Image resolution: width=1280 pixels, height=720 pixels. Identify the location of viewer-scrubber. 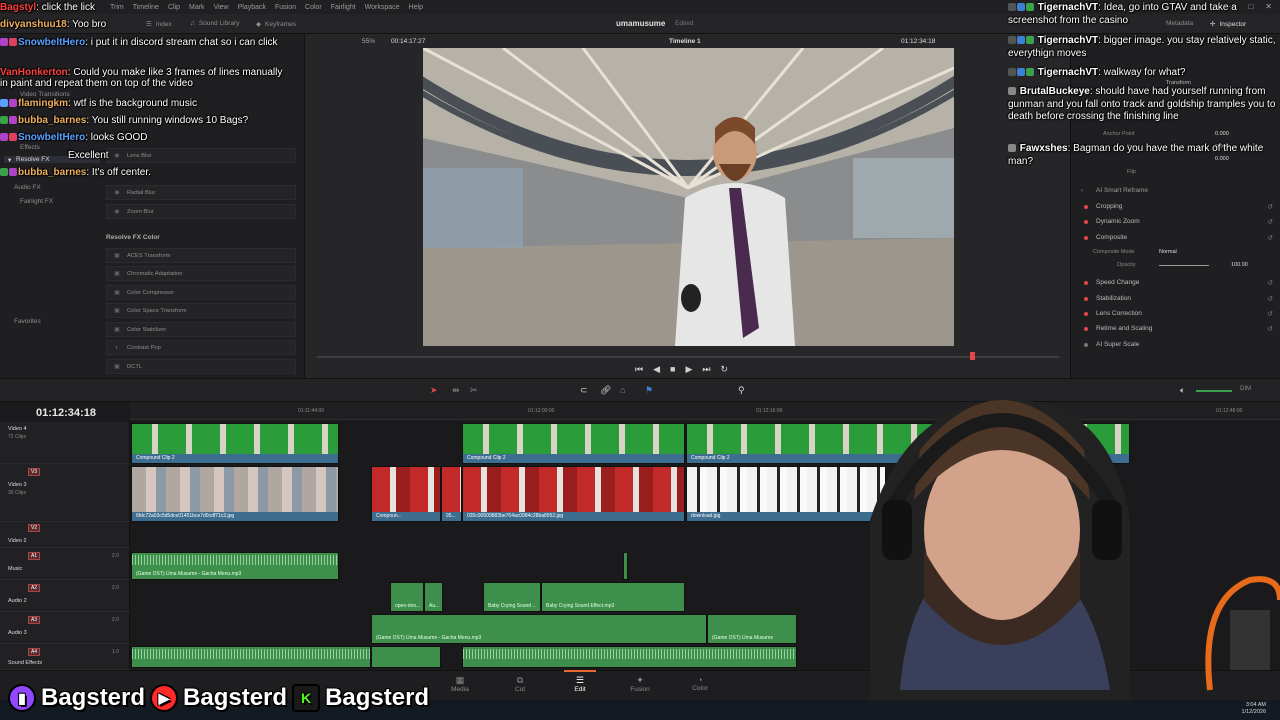
(688, 356).